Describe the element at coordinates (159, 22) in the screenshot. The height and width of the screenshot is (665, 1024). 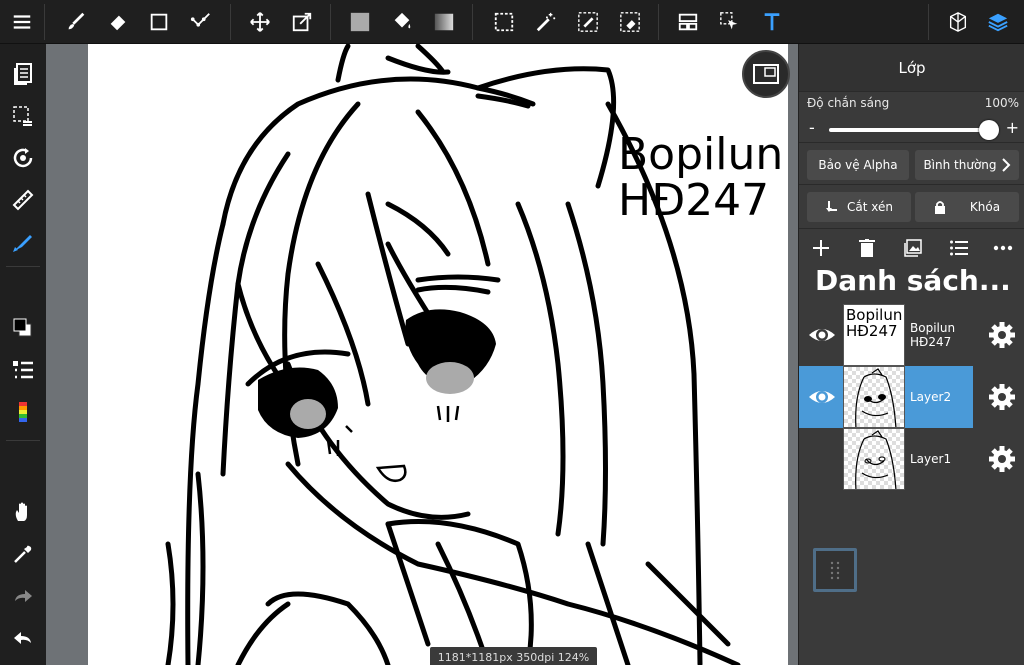
I see `rectangle-icon` at that location.